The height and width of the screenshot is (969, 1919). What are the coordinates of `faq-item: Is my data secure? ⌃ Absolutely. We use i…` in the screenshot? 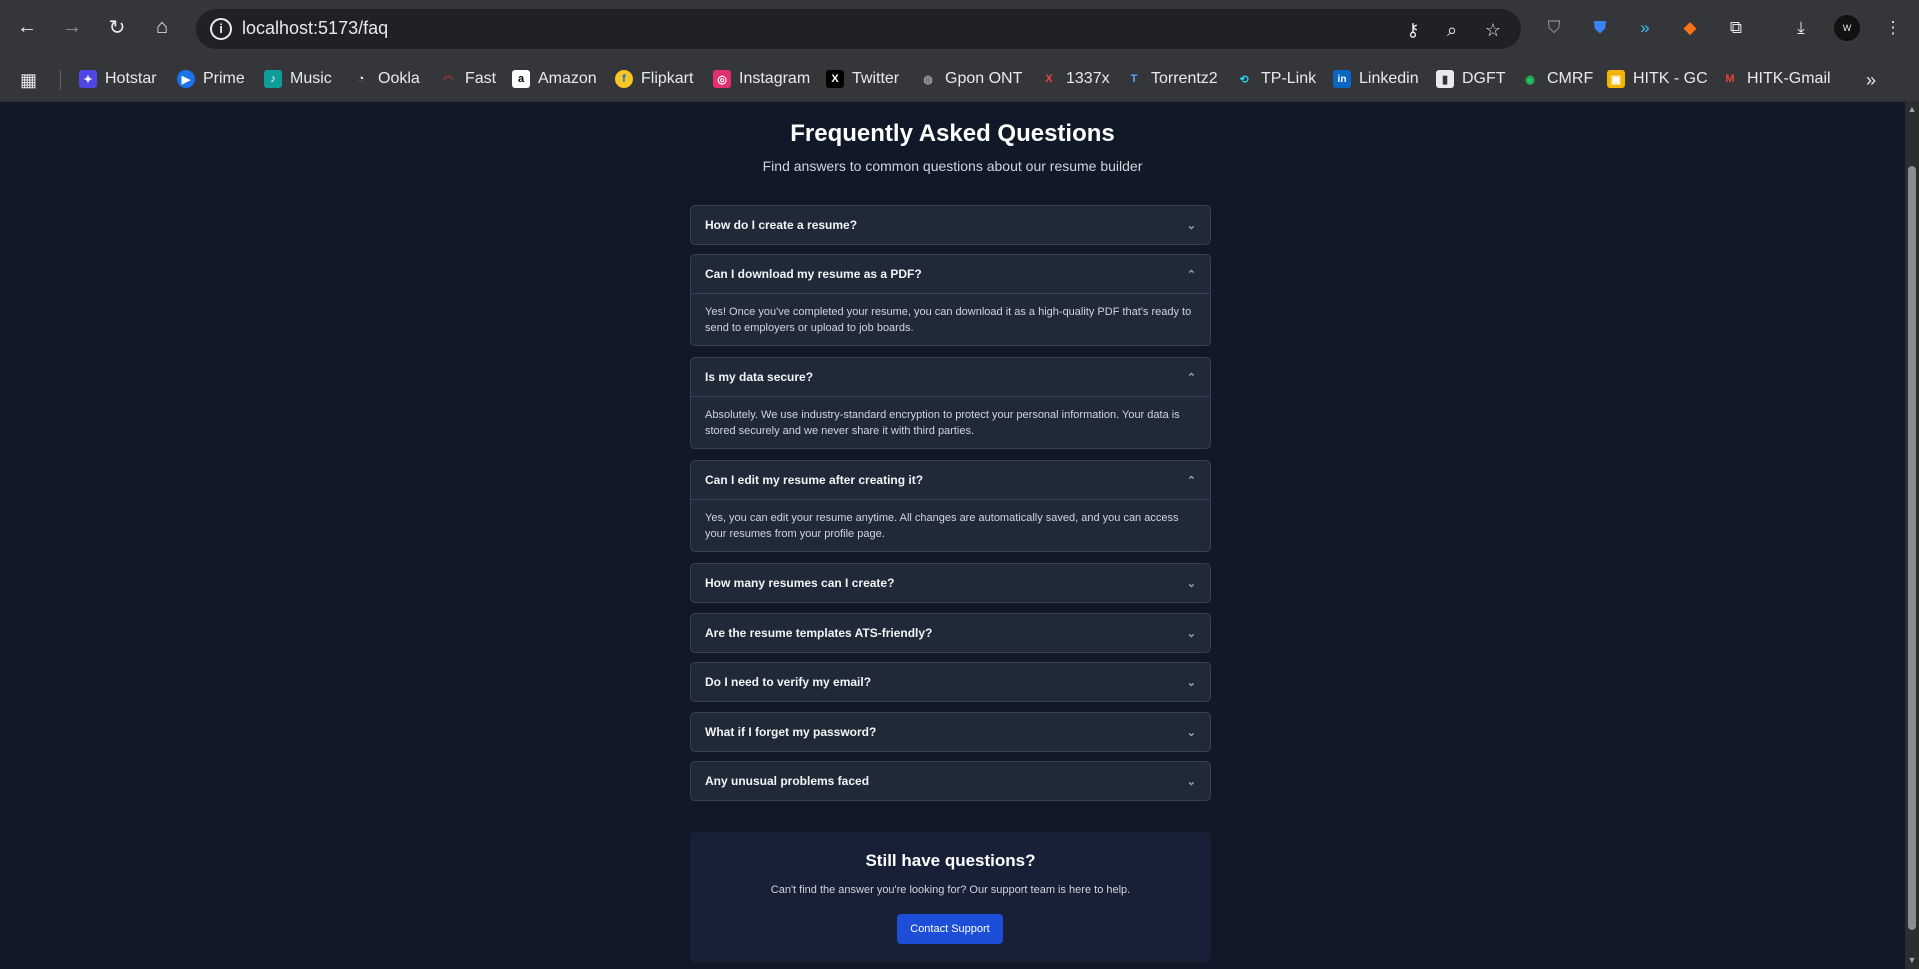 It's located at (950, 403).